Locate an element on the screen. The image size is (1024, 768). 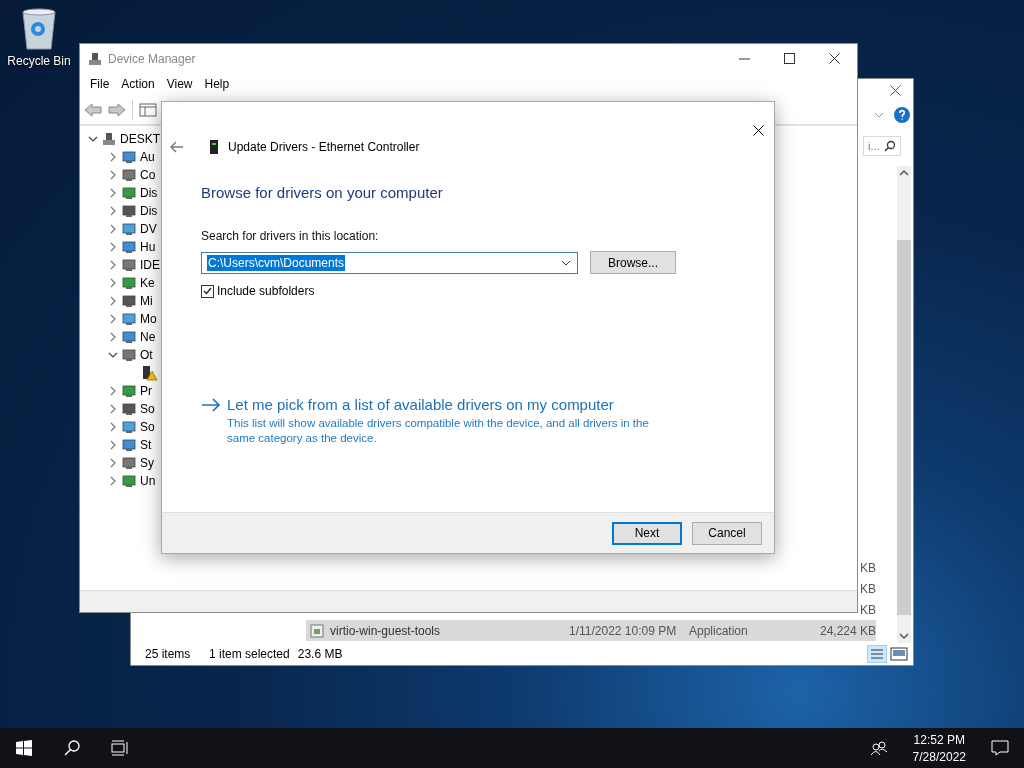
tree-item: IDE is located at coordinates (150, 265).